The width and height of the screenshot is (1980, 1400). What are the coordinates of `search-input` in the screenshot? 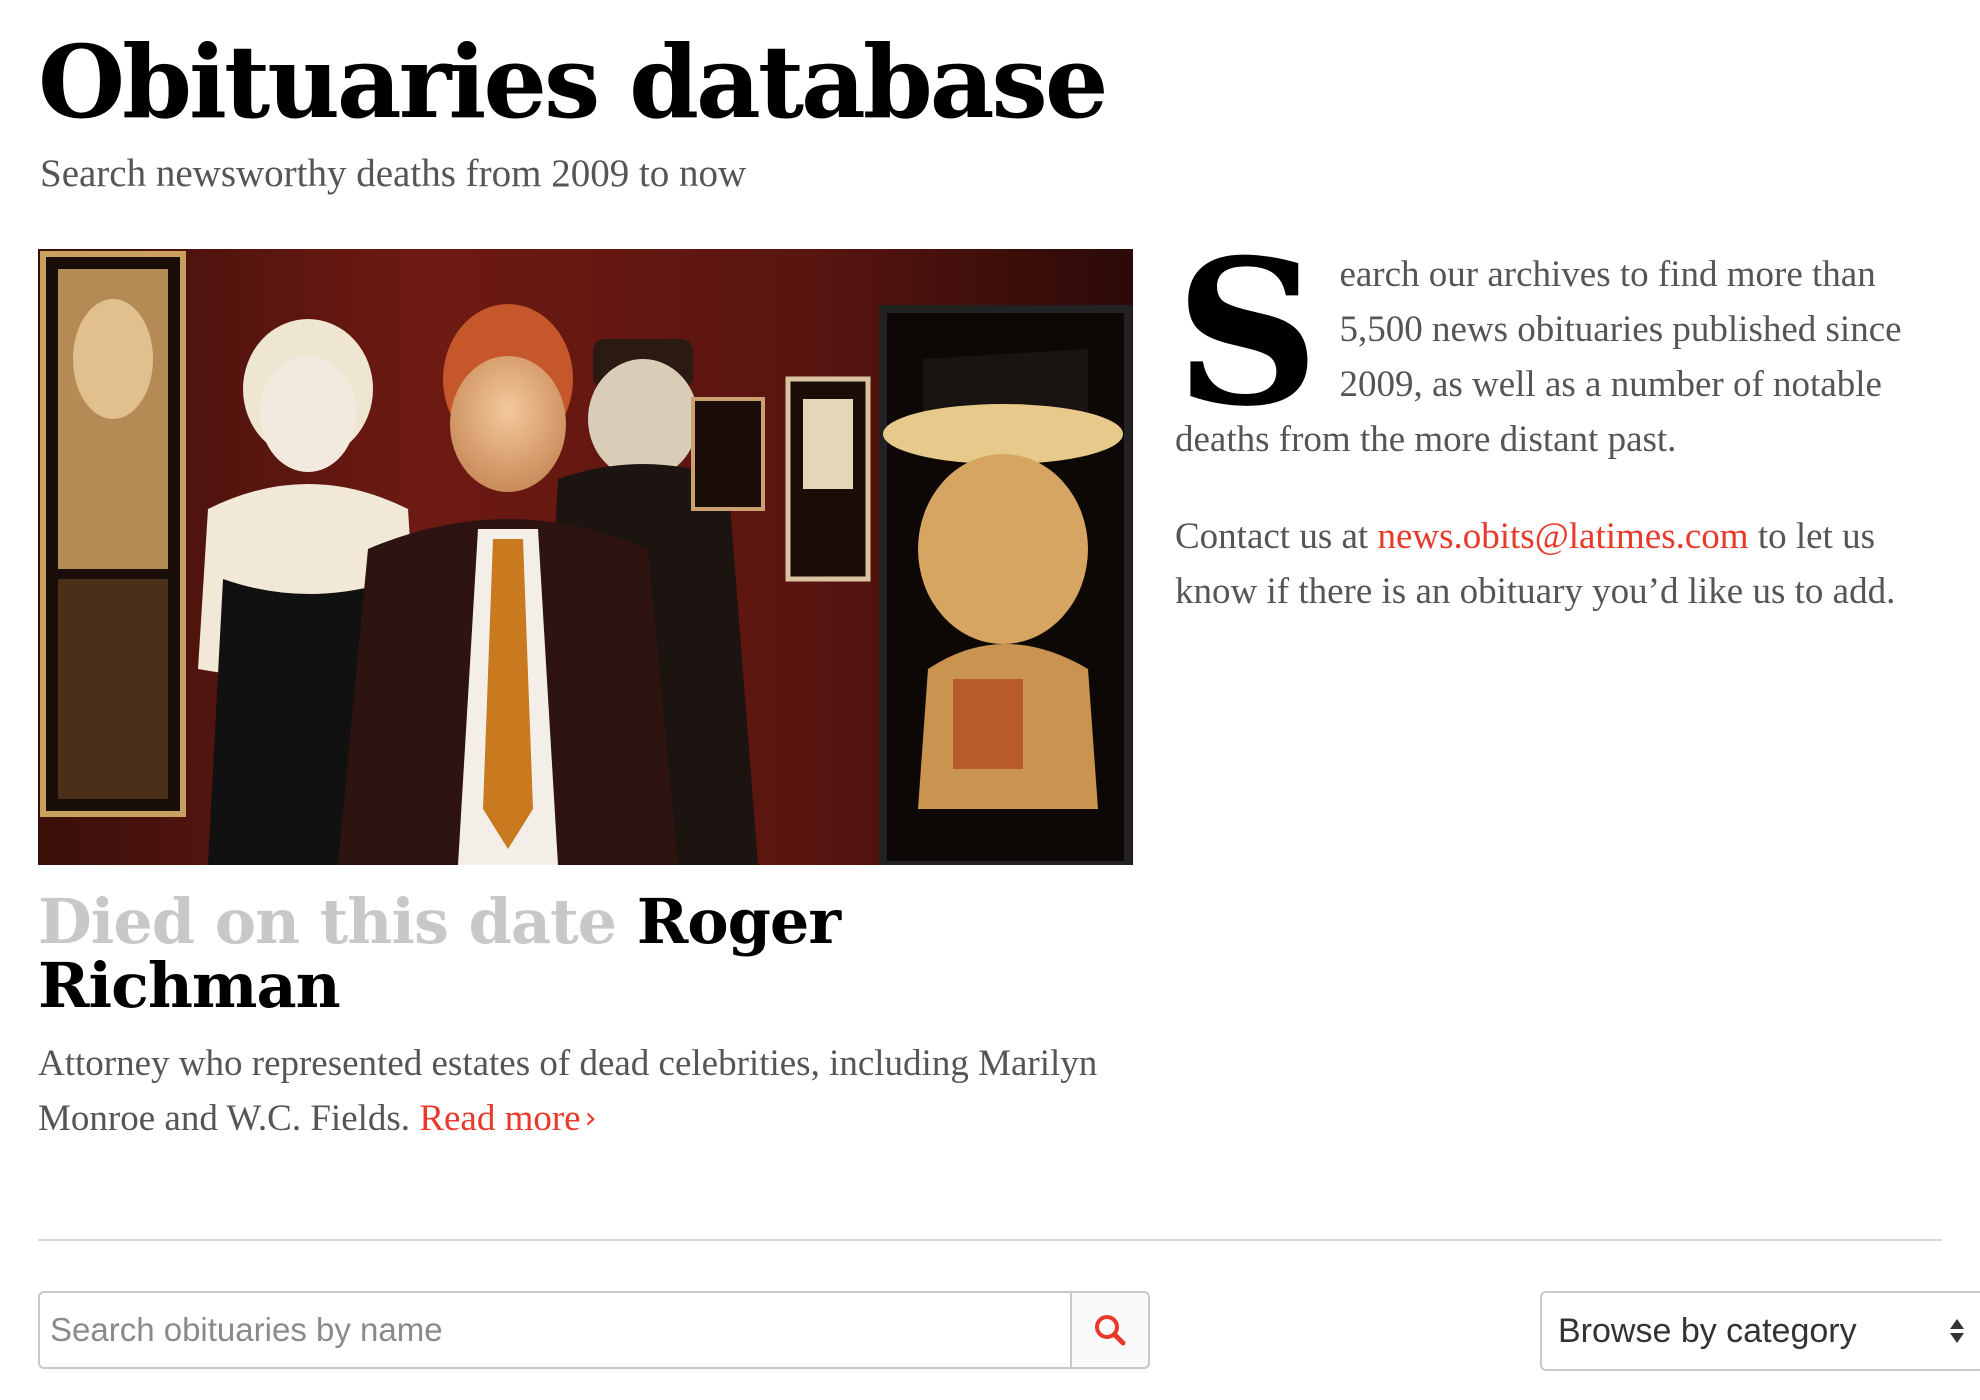 It's located at (555, 1330).